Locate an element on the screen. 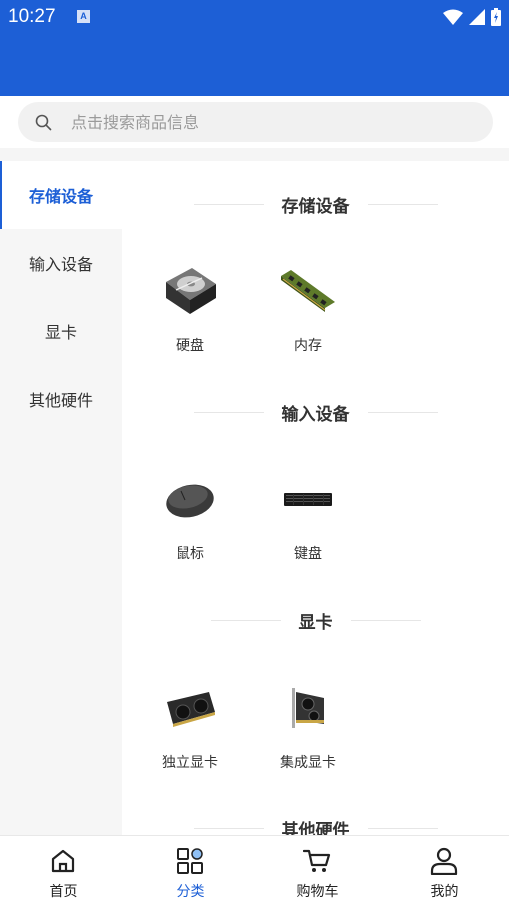 This screenshot has height=906, width=509. sidebar-item-input: 输入设备 is located at coordinates (61, 263).